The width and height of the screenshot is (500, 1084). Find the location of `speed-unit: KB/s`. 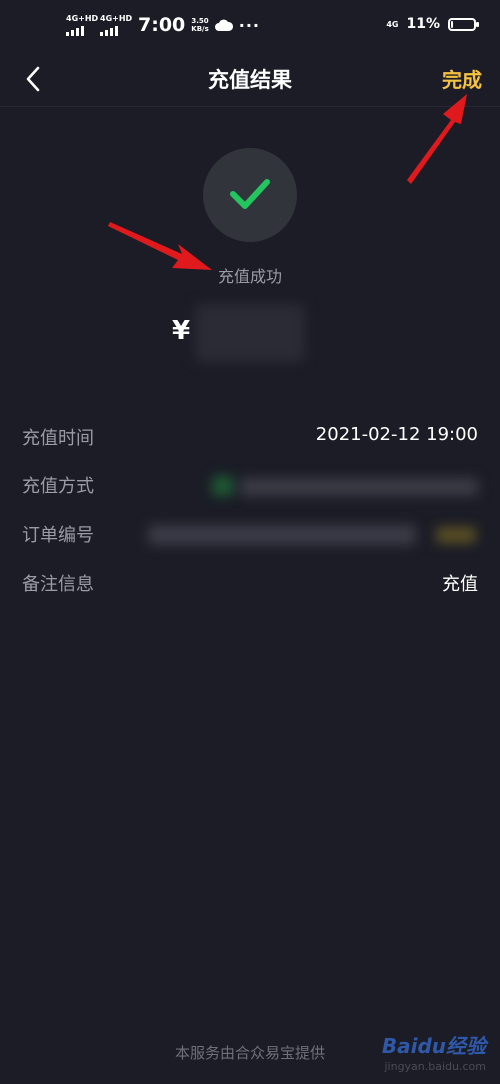

speed-unit: KB/s is located at coordinates (200, 29).